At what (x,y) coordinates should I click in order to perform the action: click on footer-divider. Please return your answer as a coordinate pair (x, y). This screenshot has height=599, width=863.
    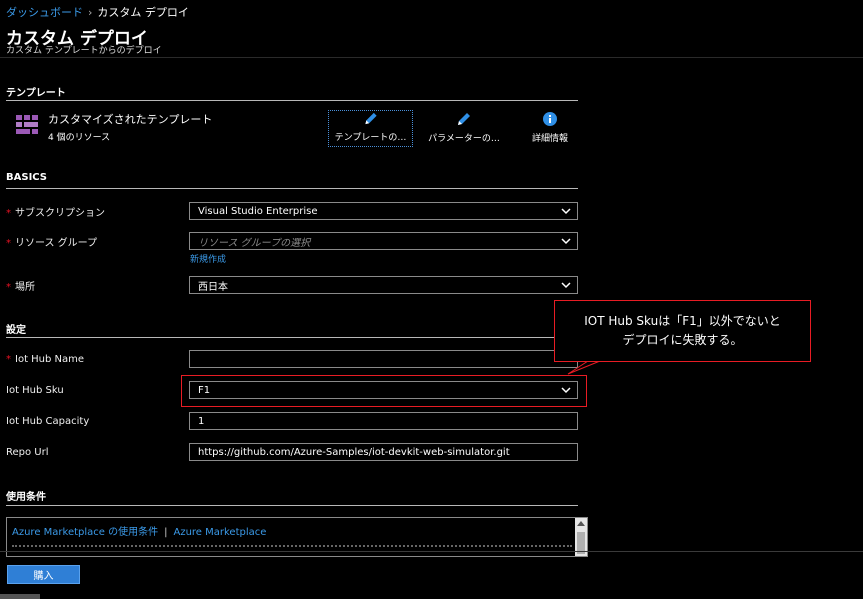
    Looking at the image, I should click on (431, 551).